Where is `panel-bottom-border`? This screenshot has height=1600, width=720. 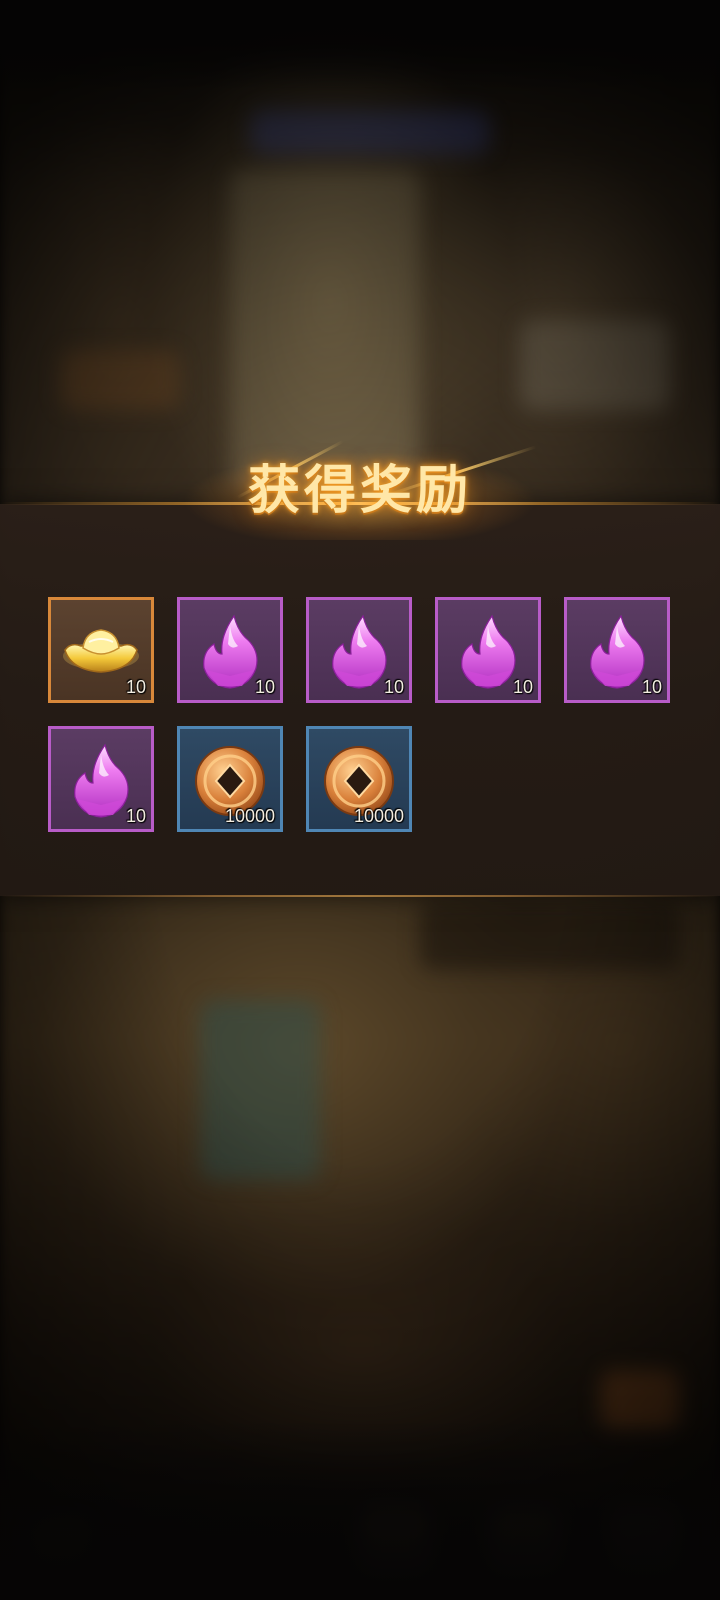 panel-bottom-border is located at coordinates (360, 896).